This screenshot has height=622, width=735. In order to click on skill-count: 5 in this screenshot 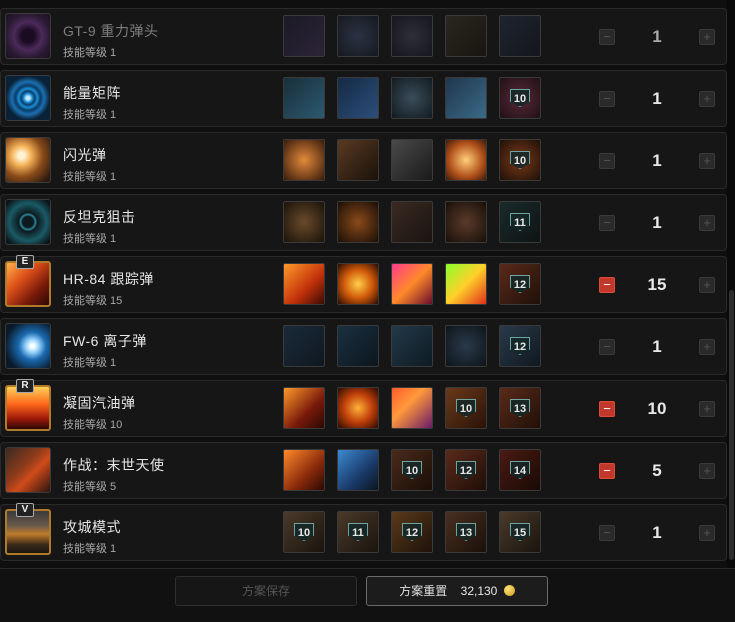, I will do `click(657, 470)`.